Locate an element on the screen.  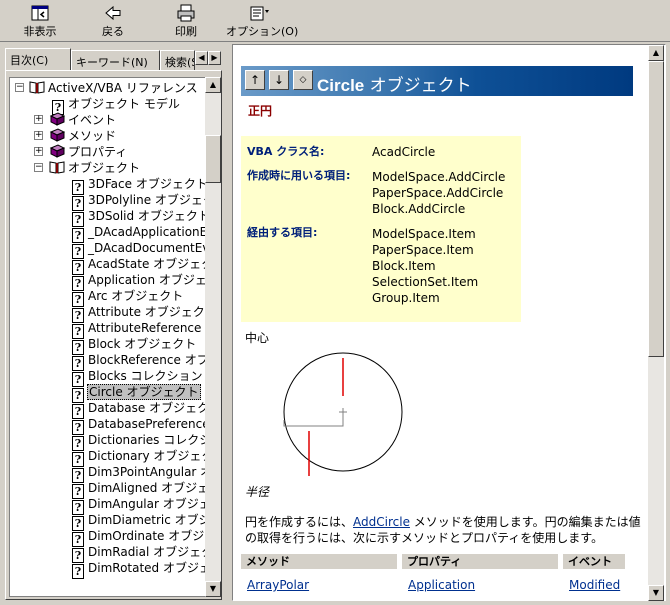
tree-item: ? 3DSolid オブジェクト is located at coordinates (140, 217).